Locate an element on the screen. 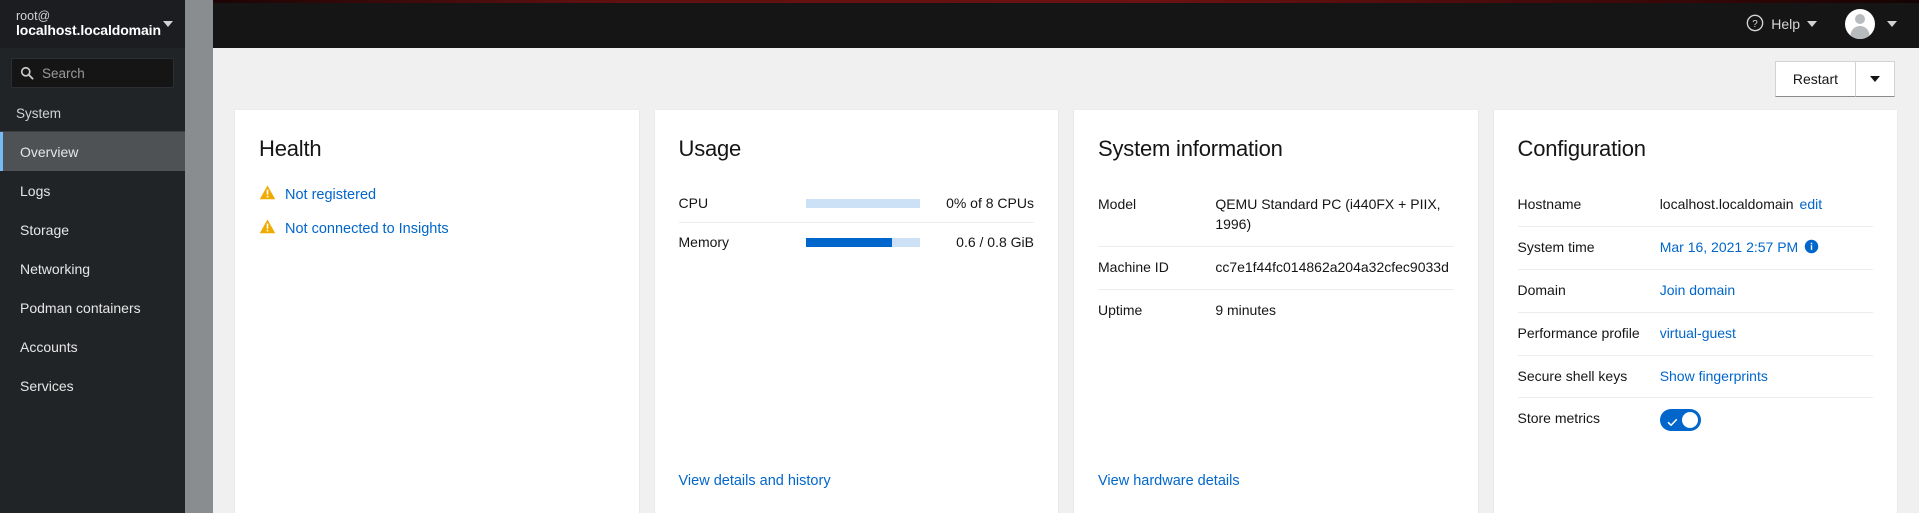 Image resolution: width=1919 pixels, height=513 pixels. usage-row-memory: Memory 0.6 / 0.8 GiB is located at coordinates (856, 241).